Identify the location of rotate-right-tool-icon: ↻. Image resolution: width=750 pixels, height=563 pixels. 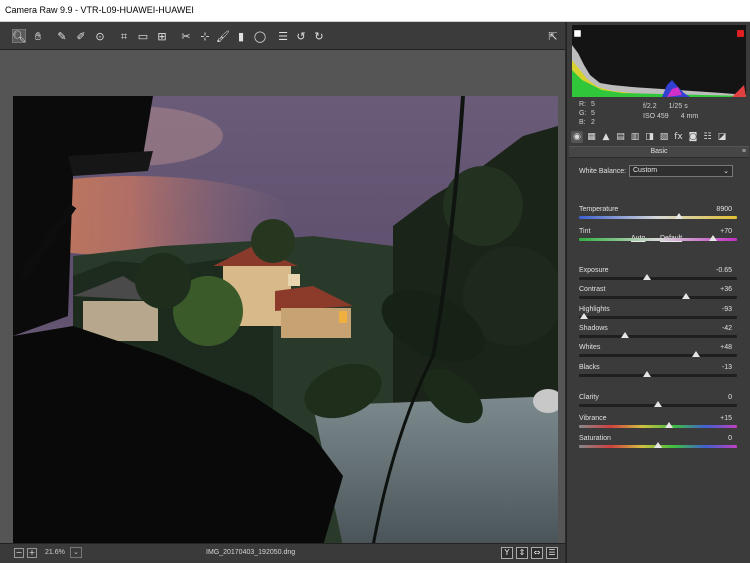
(319, 36).